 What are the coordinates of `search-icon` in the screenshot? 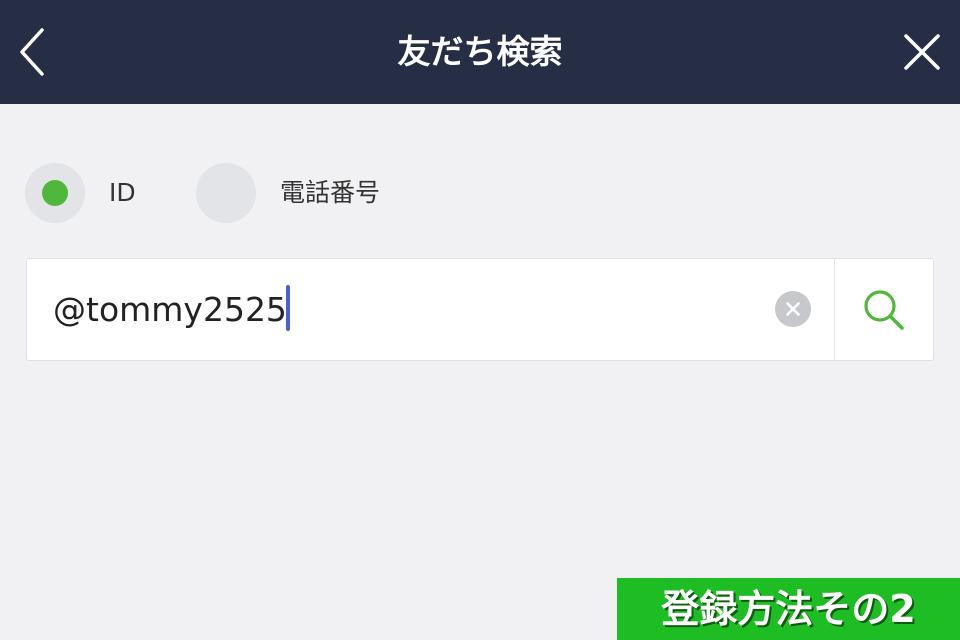 It's located at (884, 310).